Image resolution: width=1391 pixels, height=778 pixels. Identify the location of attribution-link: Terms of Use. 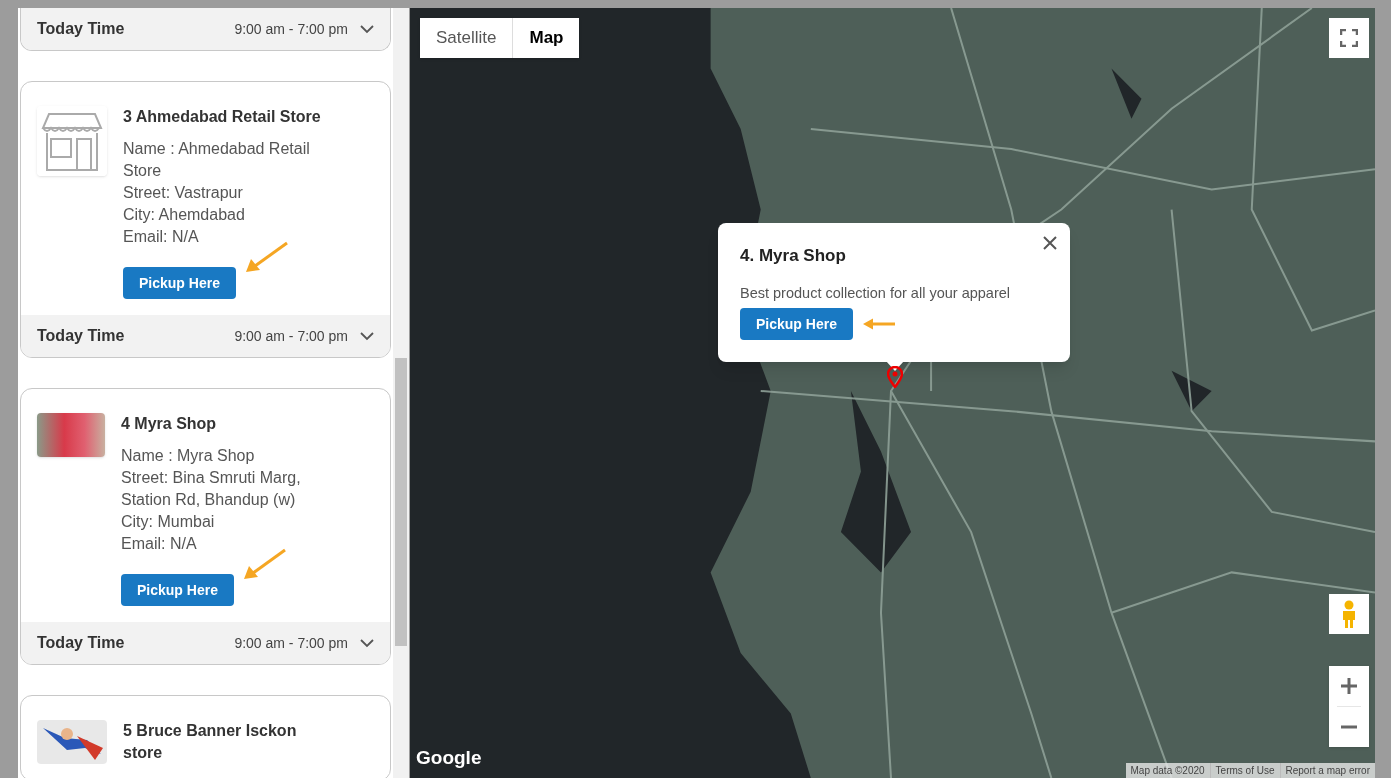
(1244, 770).